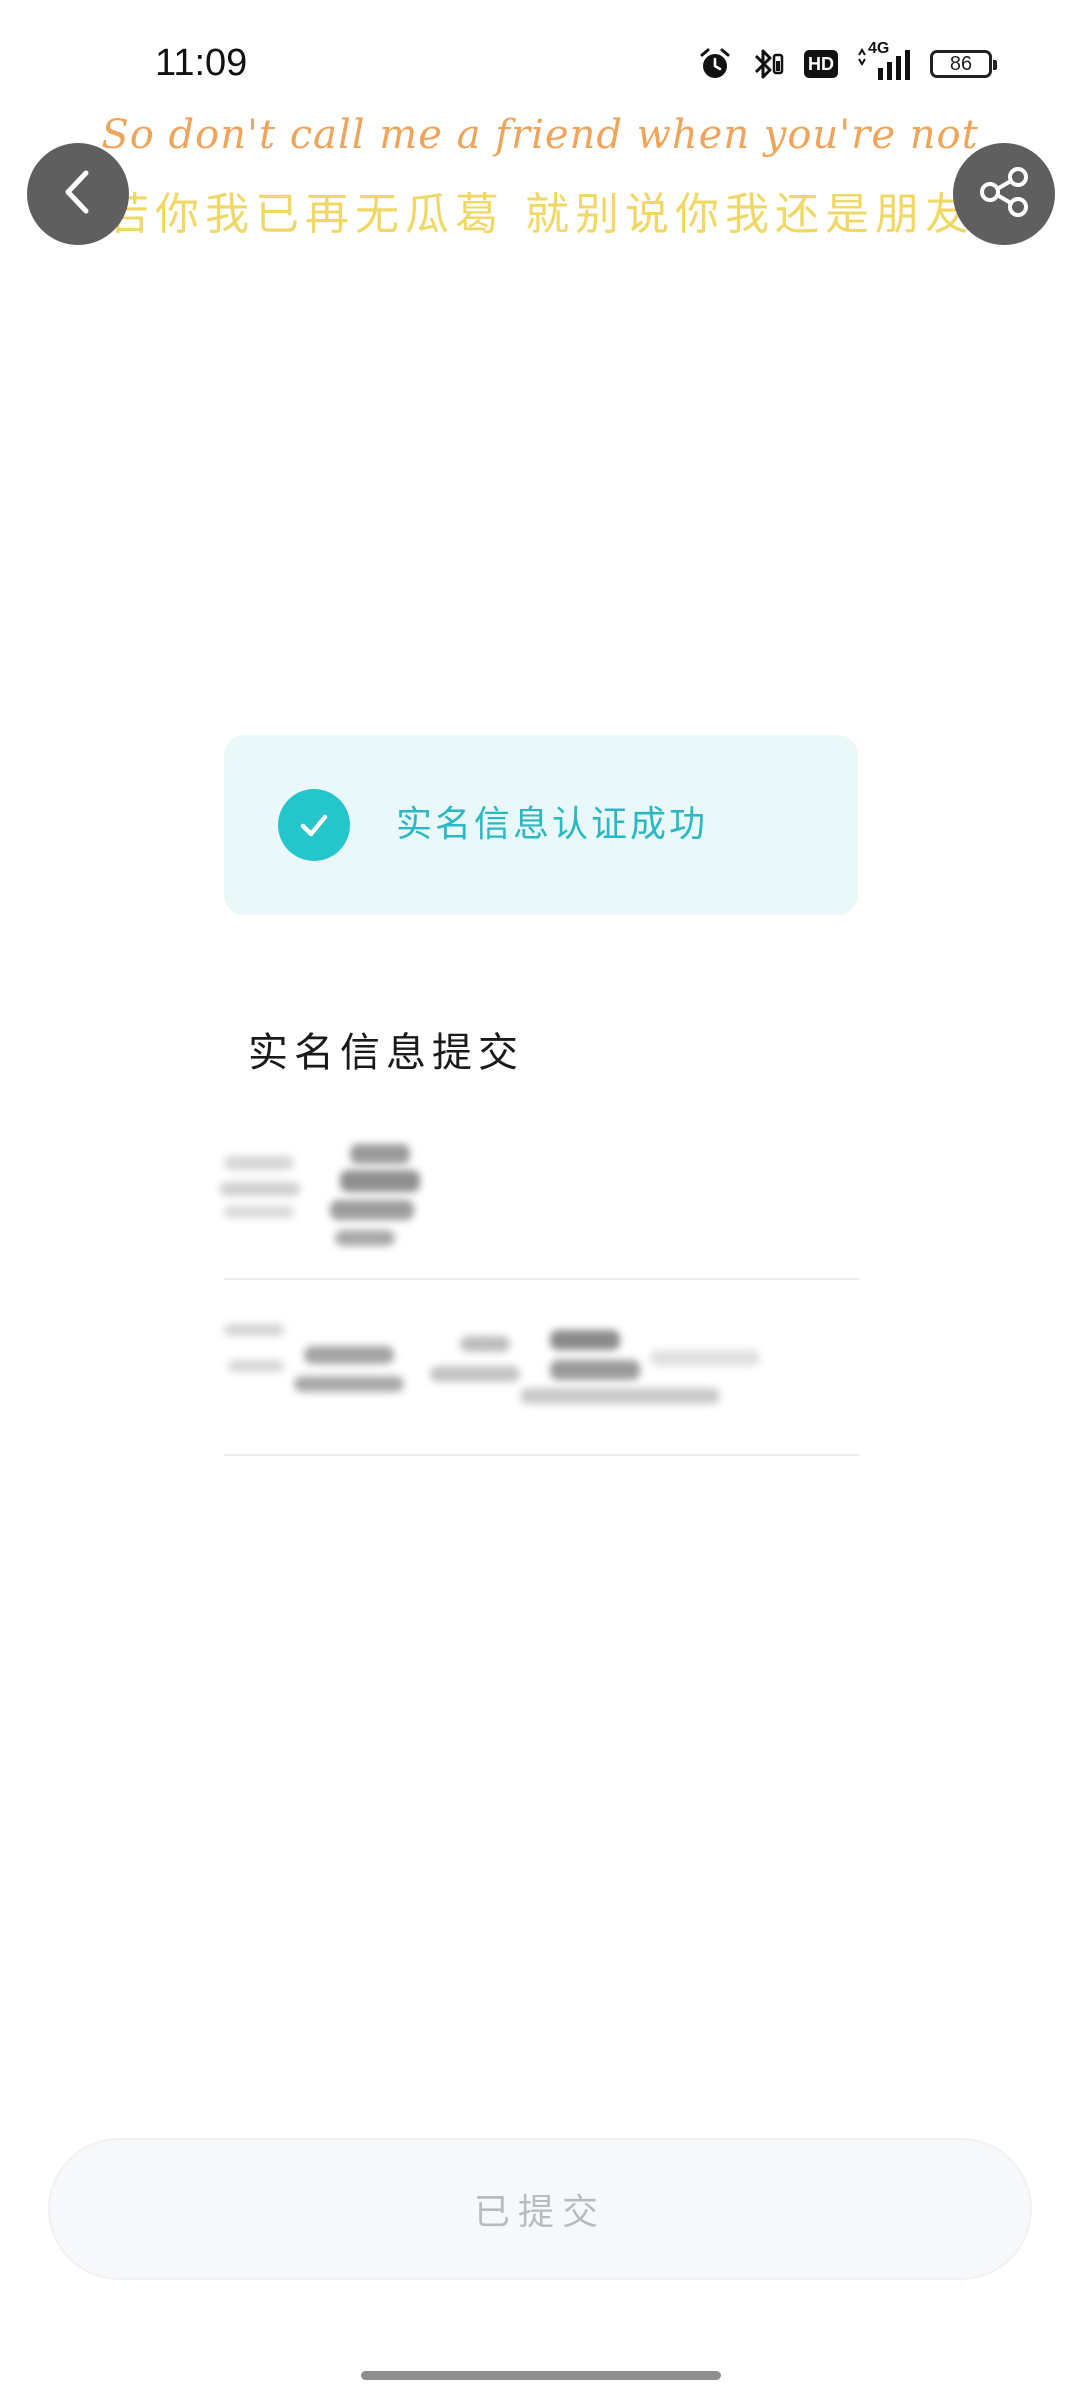 This screenshot has height=2400, width=1080. What do you see at coordinates (386, 1053) in the screenshot?
I see `section-title: 实名信息提交` at bounding box center [386, 1053].